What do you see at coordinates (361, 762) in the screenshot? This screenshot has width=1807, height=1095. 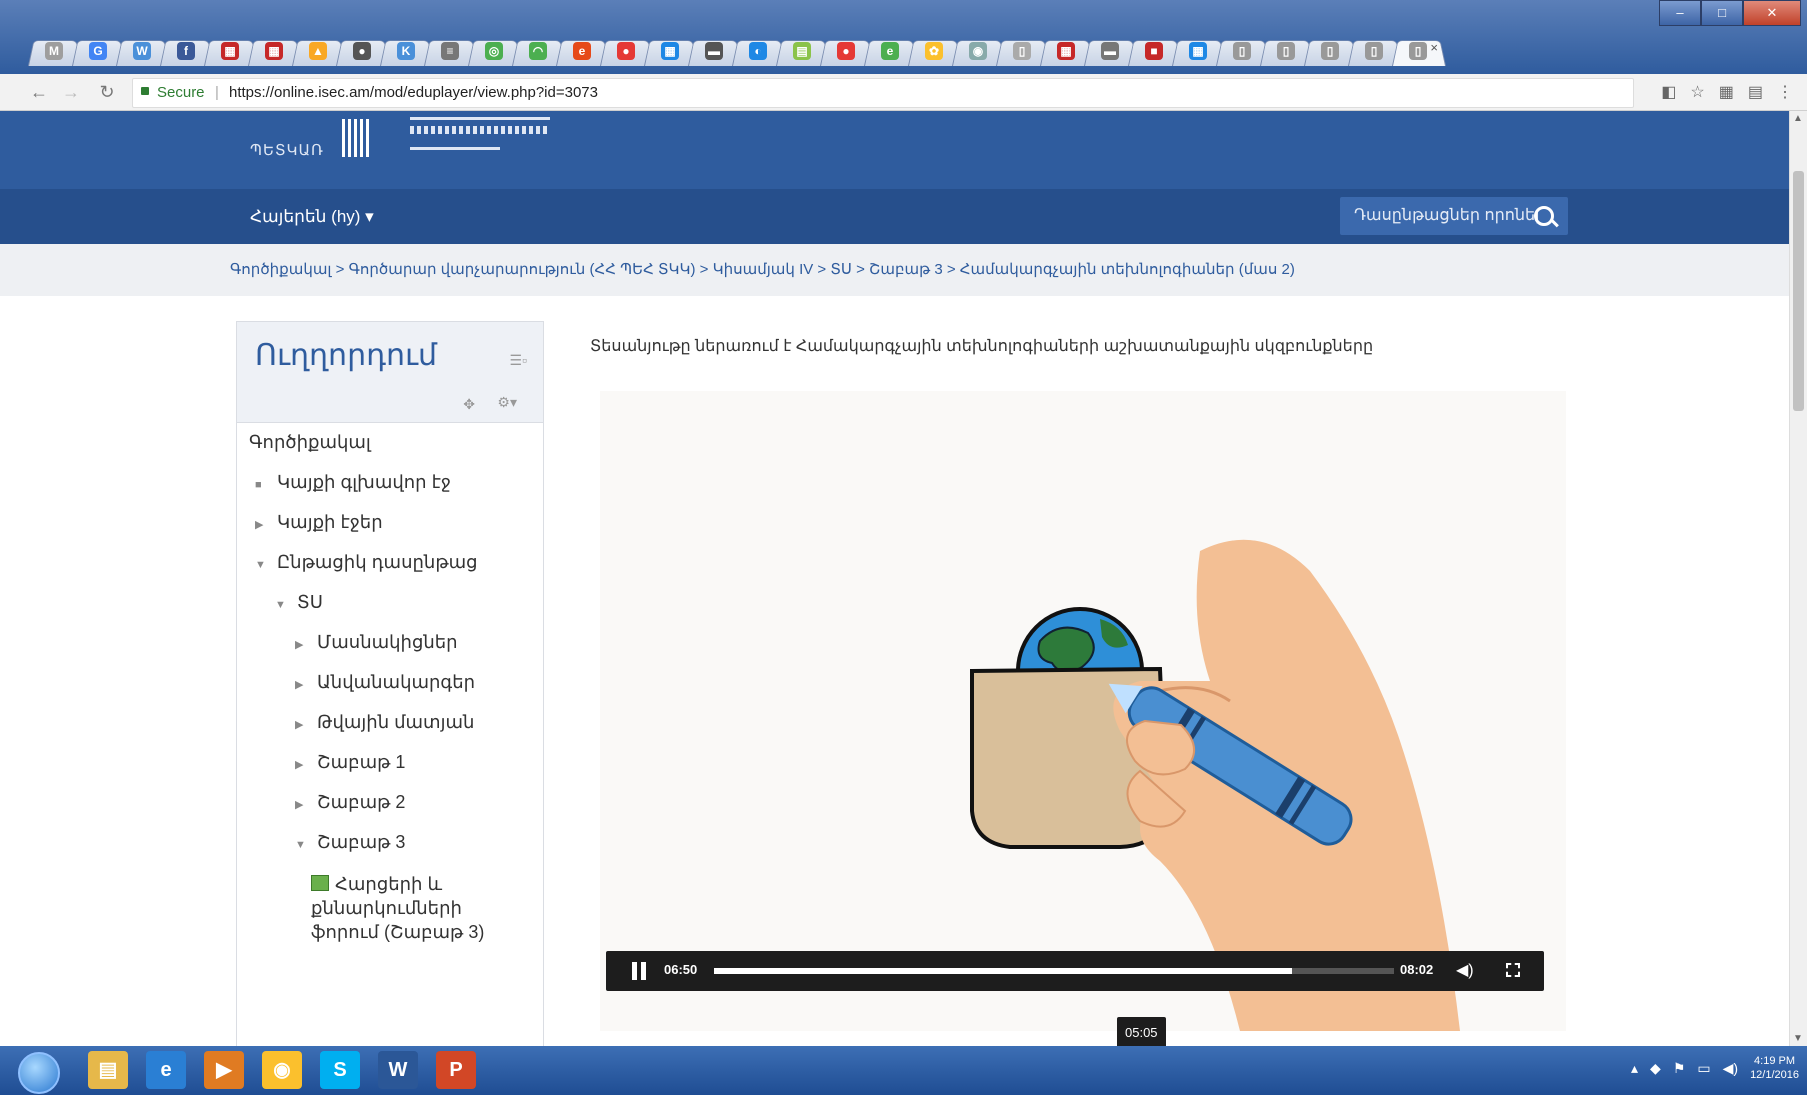 I see `nav-item-label: Շաբաթ 1` at bounding box center [361, 762].